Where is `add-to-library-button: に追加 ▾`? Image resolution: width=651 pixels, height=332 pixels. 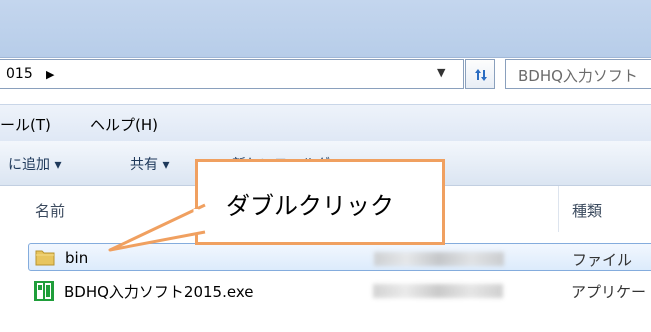
add-to-library-button: に追加 ▾ is located at coordinates (34, 164).